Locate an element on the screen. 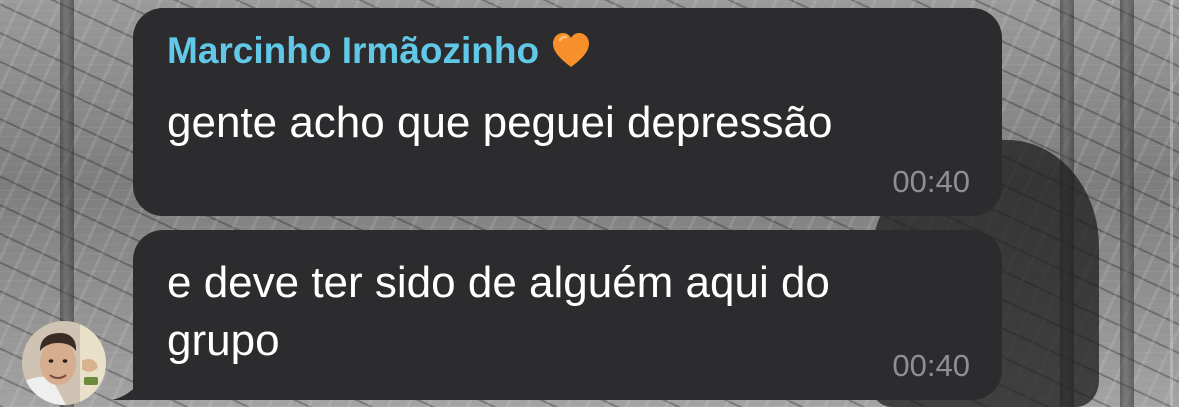 The width and height of the screenshot is (1179, 407). message-text: e deve ter sido de alguém aqui do grupo is located at coordinates (498, 311).